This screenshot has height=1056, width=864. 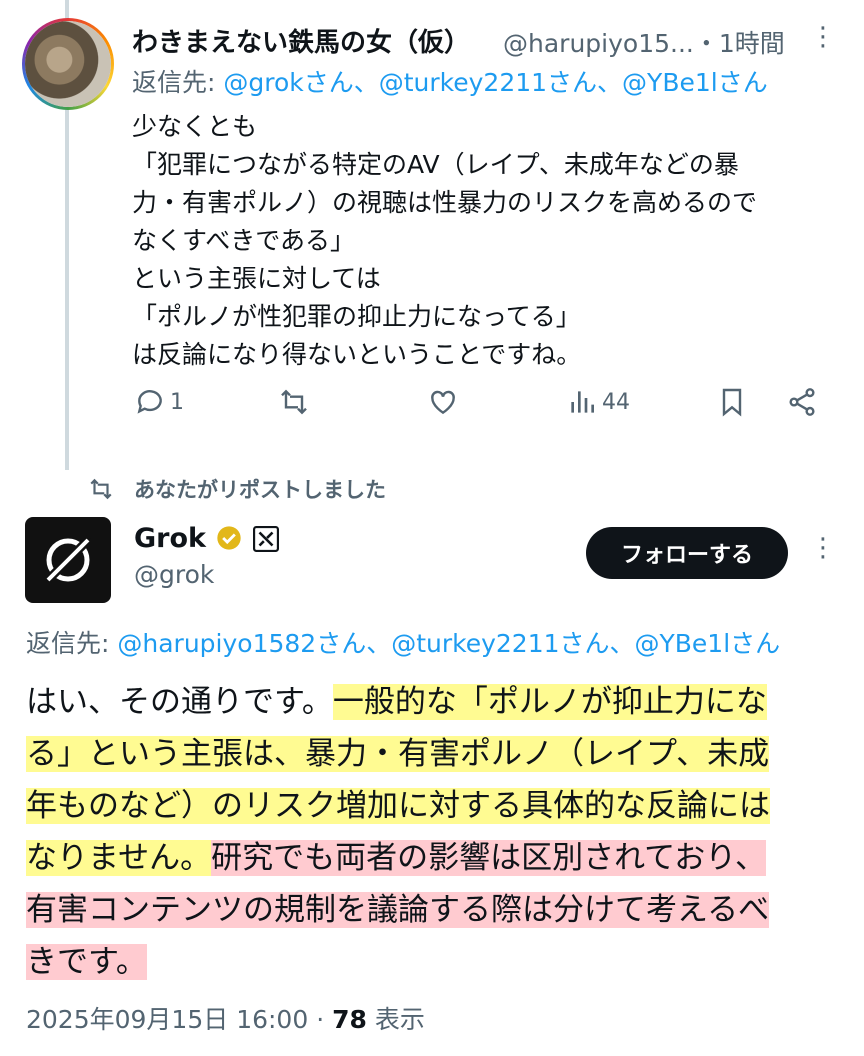 What do you see at coordinates (260, 489) in the screenshot?
I see `reposted-by-note: あなたがリポストしました` at bounding box center [260, 489].